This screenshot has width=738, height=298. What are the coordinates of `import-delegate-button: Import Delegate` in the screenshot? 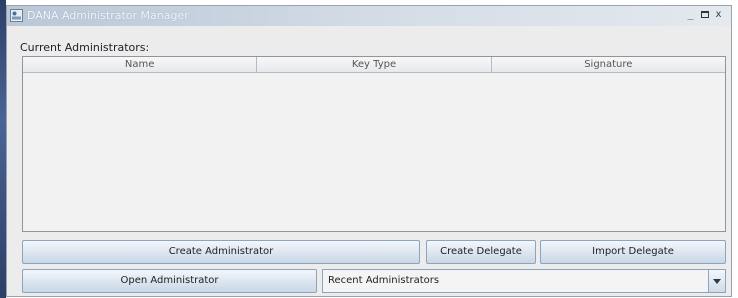 It's located at (633, 252).